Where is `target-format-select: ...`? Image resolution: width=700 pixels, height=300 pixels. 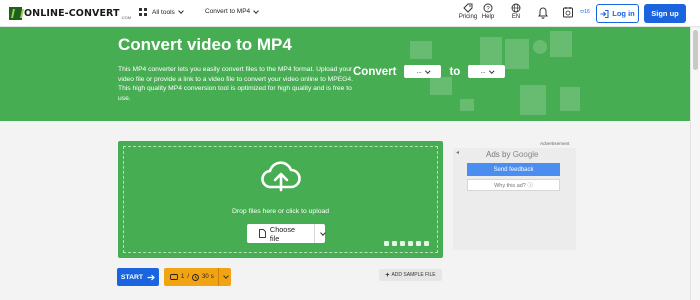 target-format-select: ... is located at coordinates (487, 71).